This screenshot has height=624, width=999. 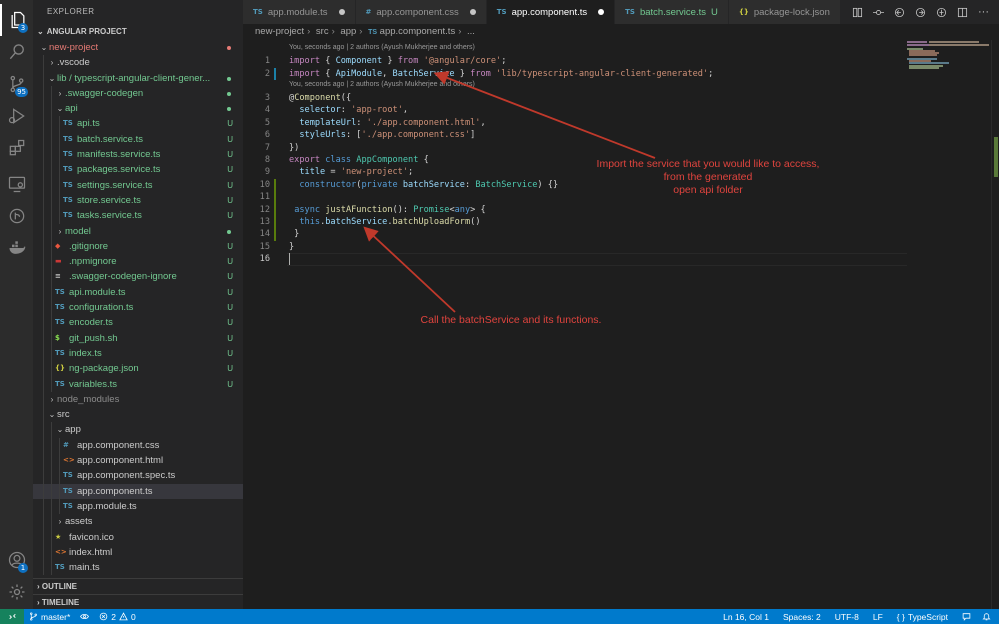 What do you see at coordinates (138, 262) in the screenshot?
I see `tree-file: ▬ .npmignore U` at bounding box center [138, 262].